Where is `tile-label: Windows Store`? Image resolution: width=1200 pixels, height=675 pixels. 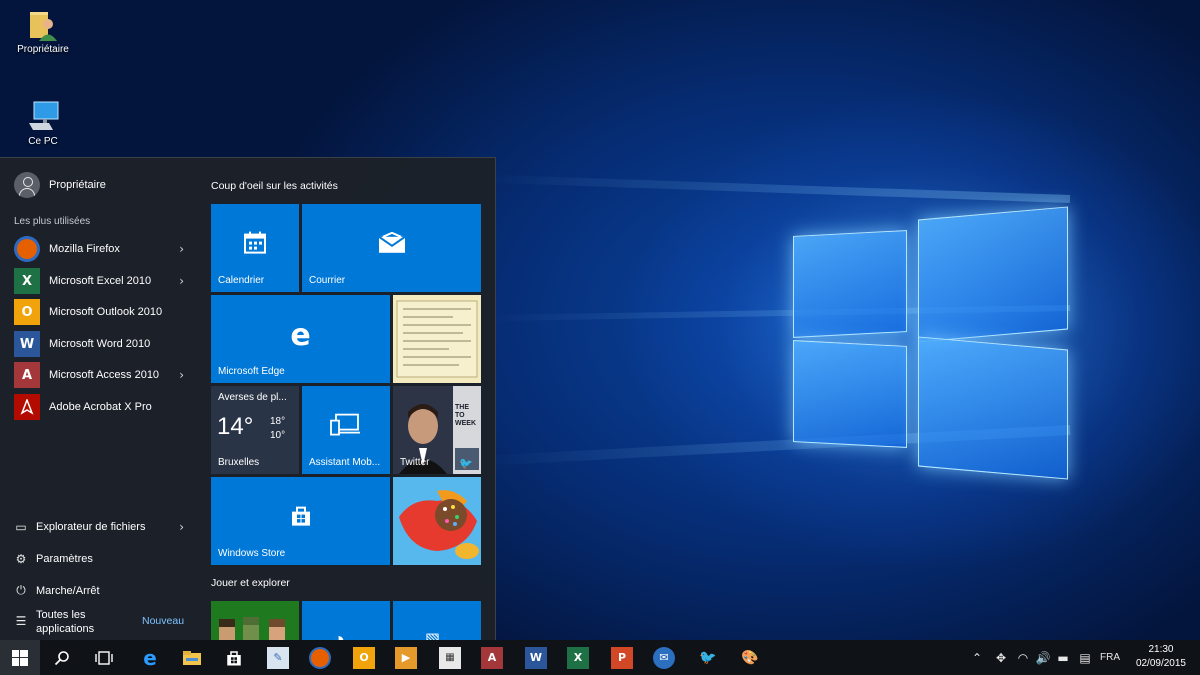
tile-label: Windows Store is located at coordinates (252, 553).